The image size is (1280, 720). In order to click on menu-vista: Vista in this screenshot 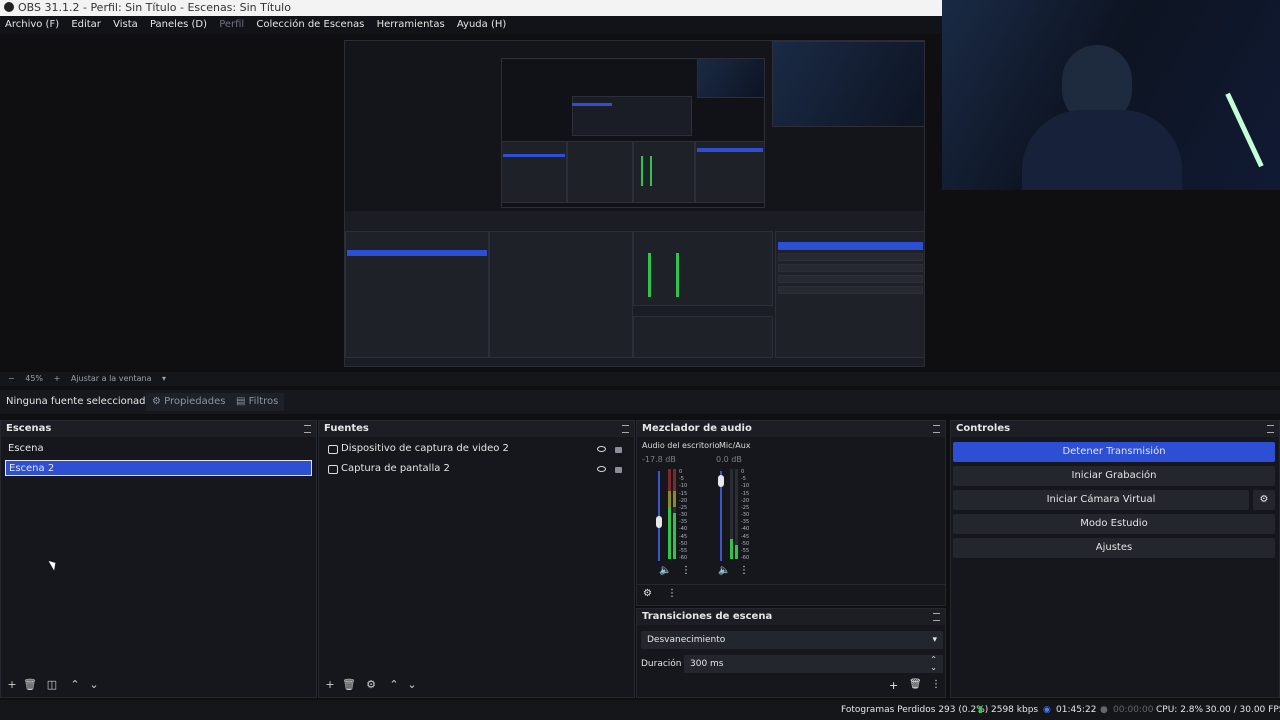, I will do `click(125, 24)`.